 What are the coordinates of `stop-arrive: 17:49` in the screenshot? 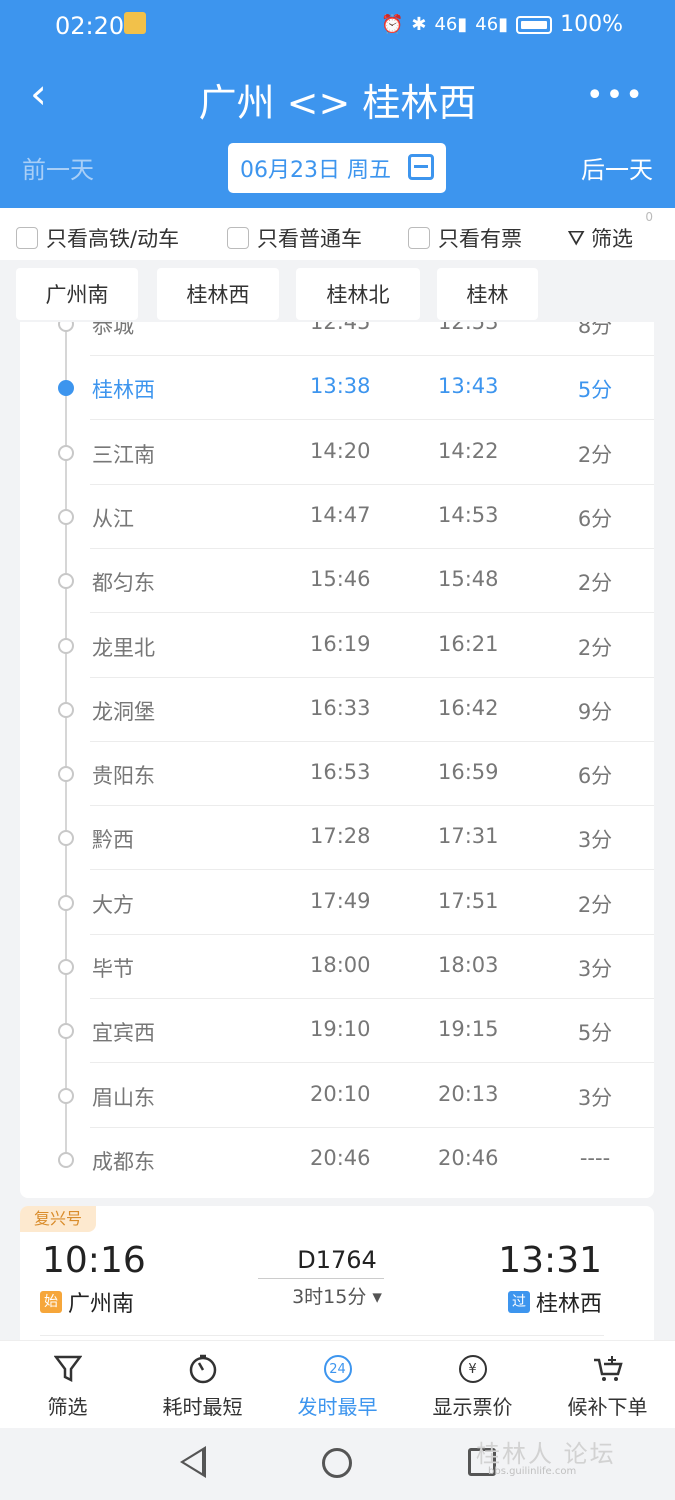 It's located at (340, 901).